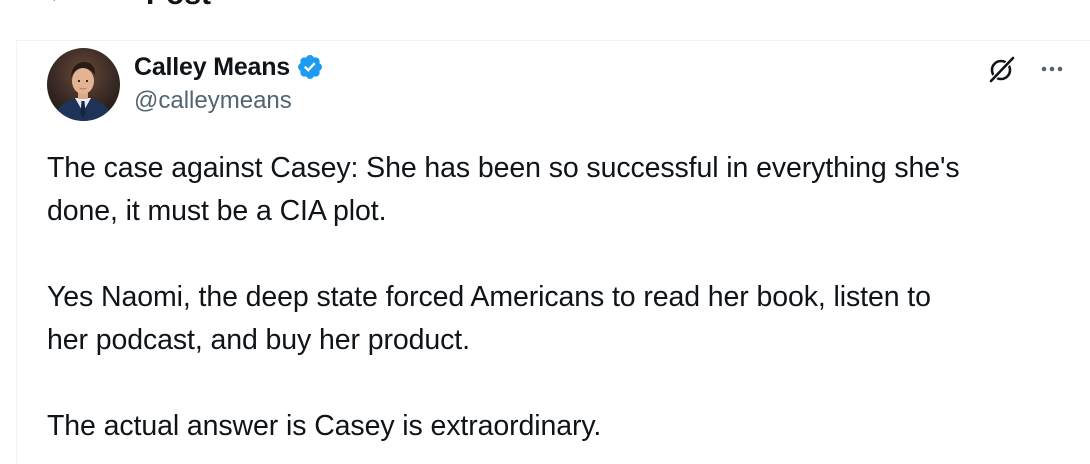 Image resolution: width=1090 pixels, height=464 pixels. Describe the element at coordinates (310, 67) in the screenshot. I see `verified-badge-icon` at that location.